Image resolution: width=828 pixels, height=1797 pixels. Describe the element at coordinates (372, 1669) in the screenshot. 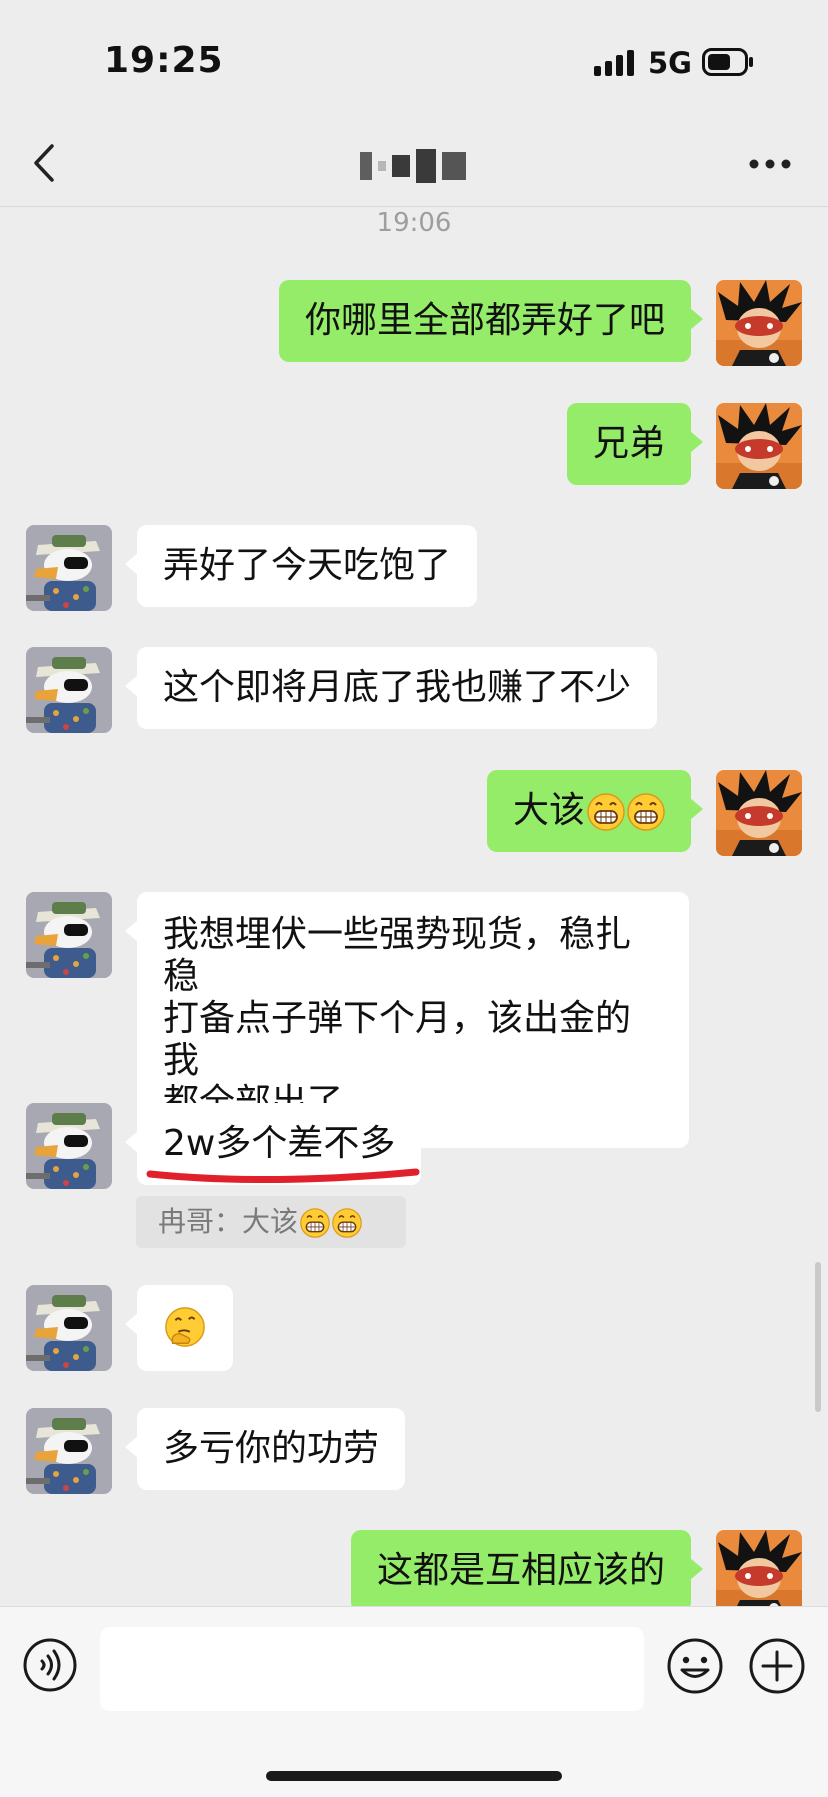

I see `message-input` at that location.